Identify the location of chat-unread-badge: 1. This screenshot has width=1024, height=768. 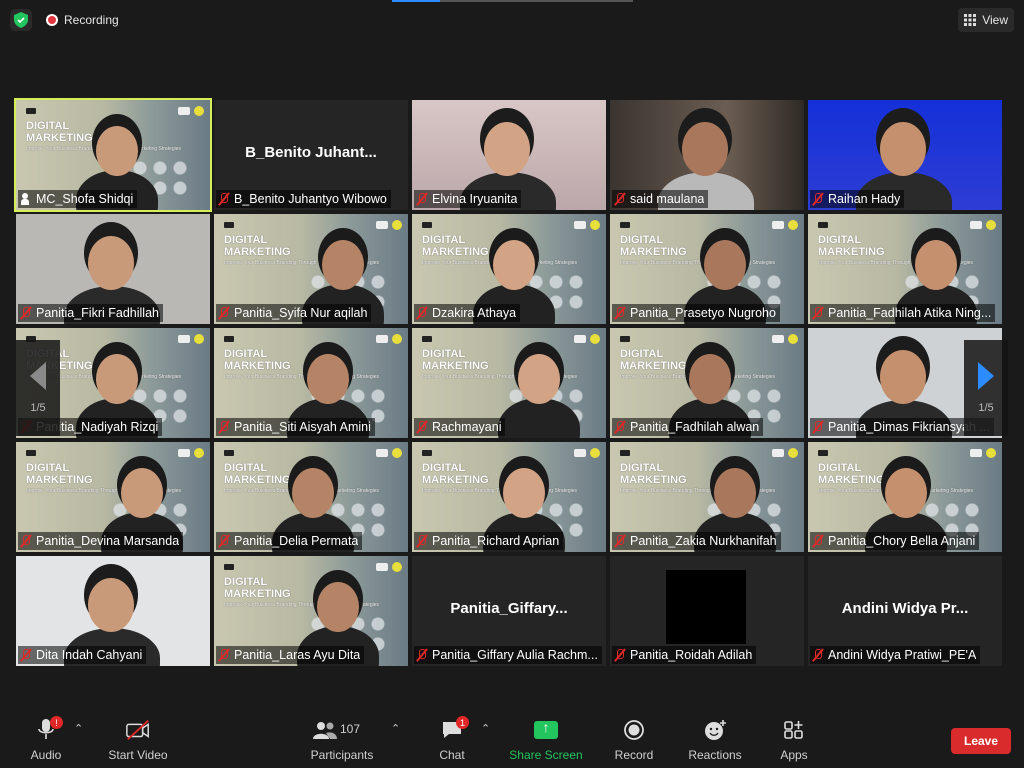
(462, 722).